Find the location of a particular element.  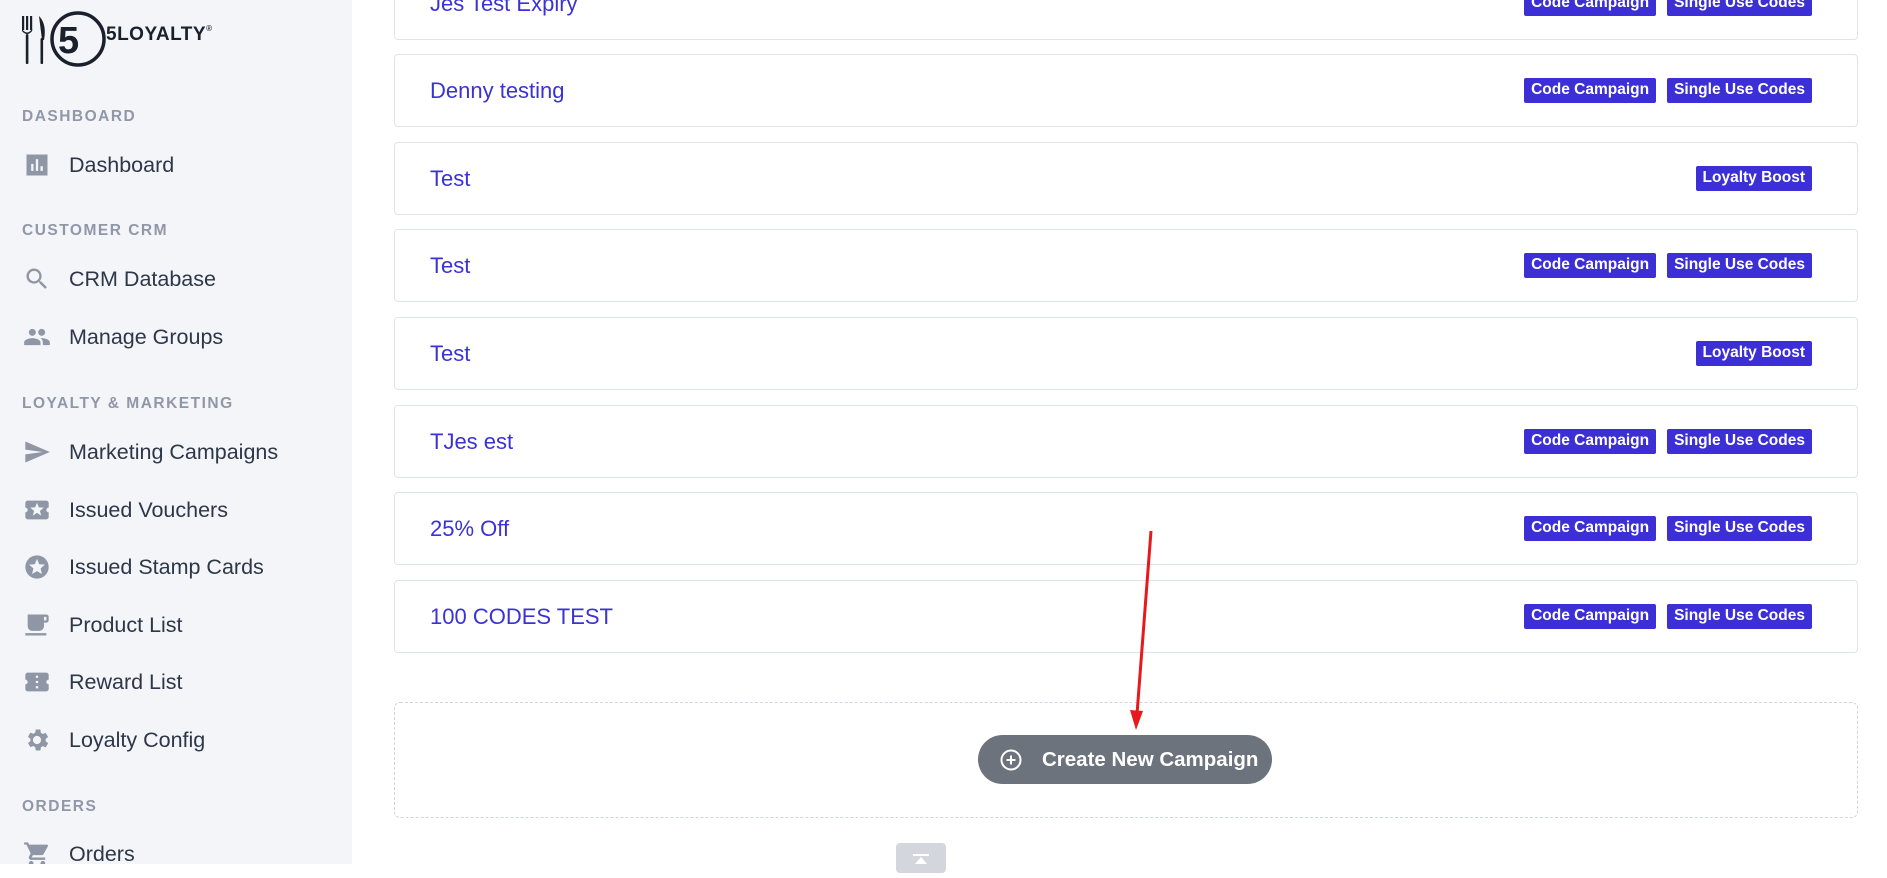

cart-icon is located at coordinates (37, 851).